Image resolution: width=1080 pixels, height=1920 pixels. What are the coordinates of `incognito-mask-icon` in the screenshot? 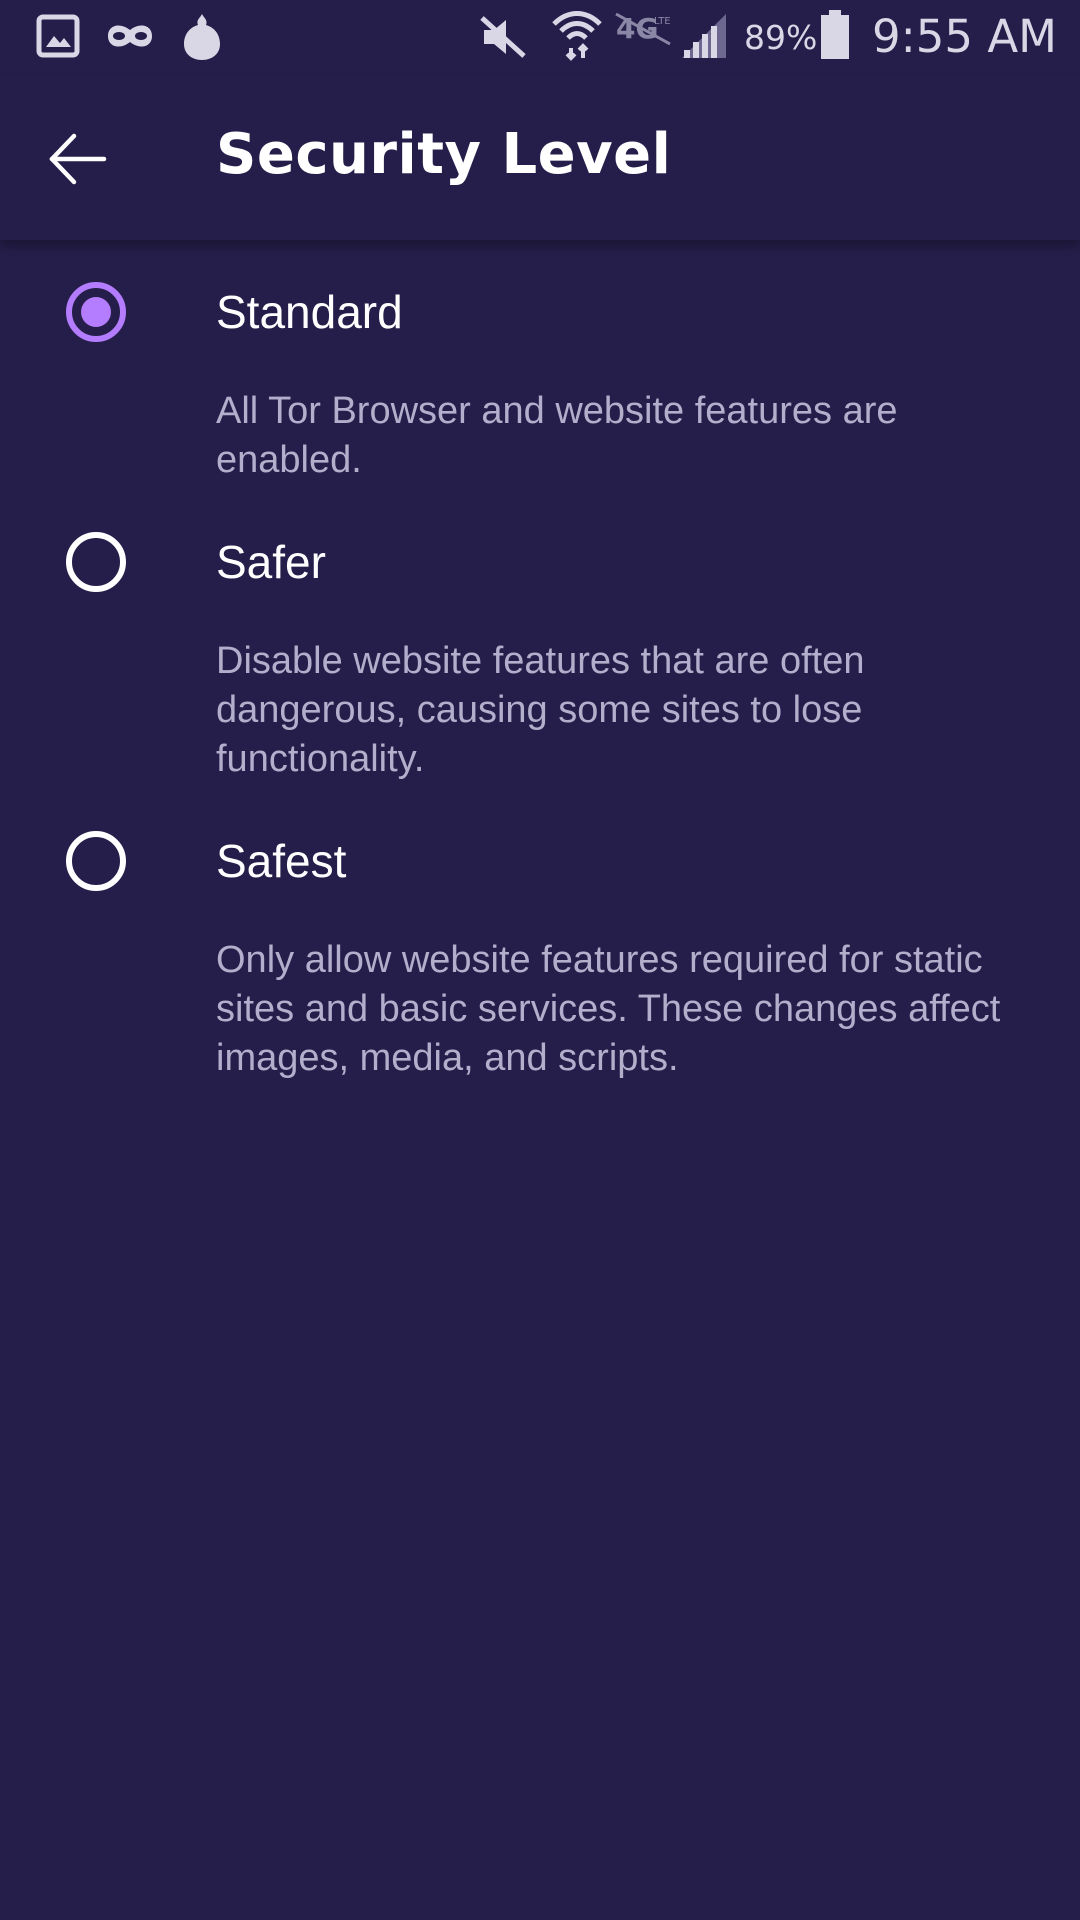 It's located at (130, 36).